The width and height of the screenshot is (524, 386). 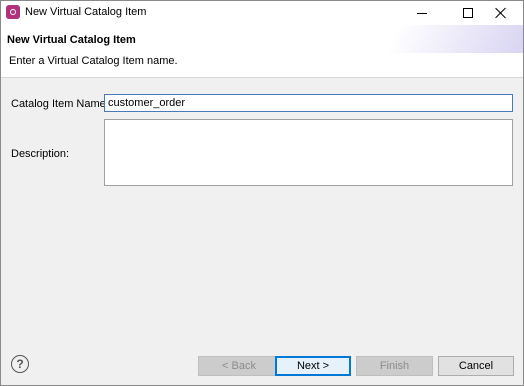 I want to click on description-label: Description:, so click(x=40, y=154).